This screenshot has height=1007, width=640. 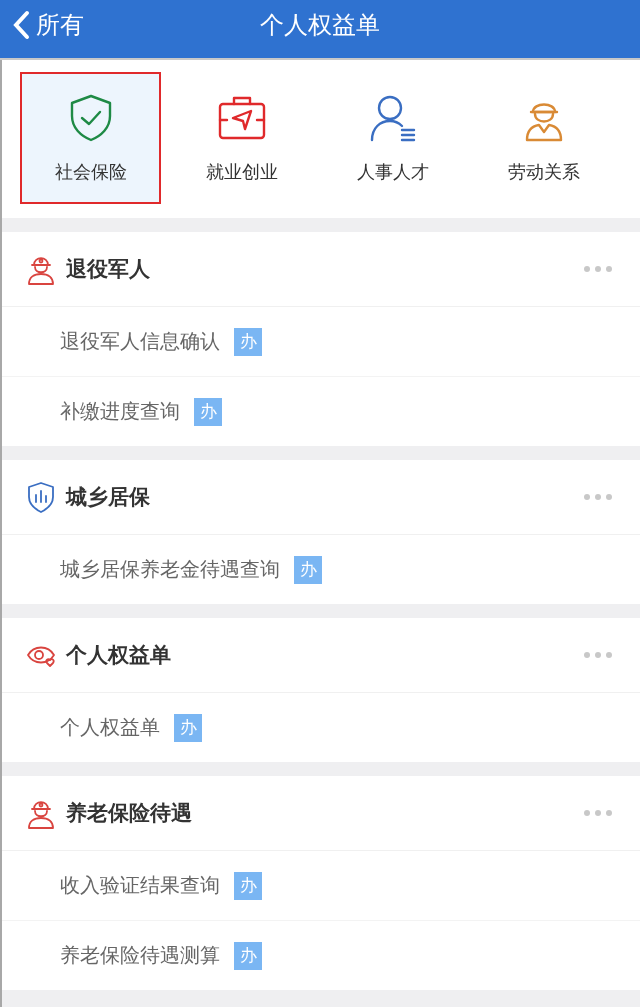 I want to click on back-chevron-icon, so click(x=21, y=25).